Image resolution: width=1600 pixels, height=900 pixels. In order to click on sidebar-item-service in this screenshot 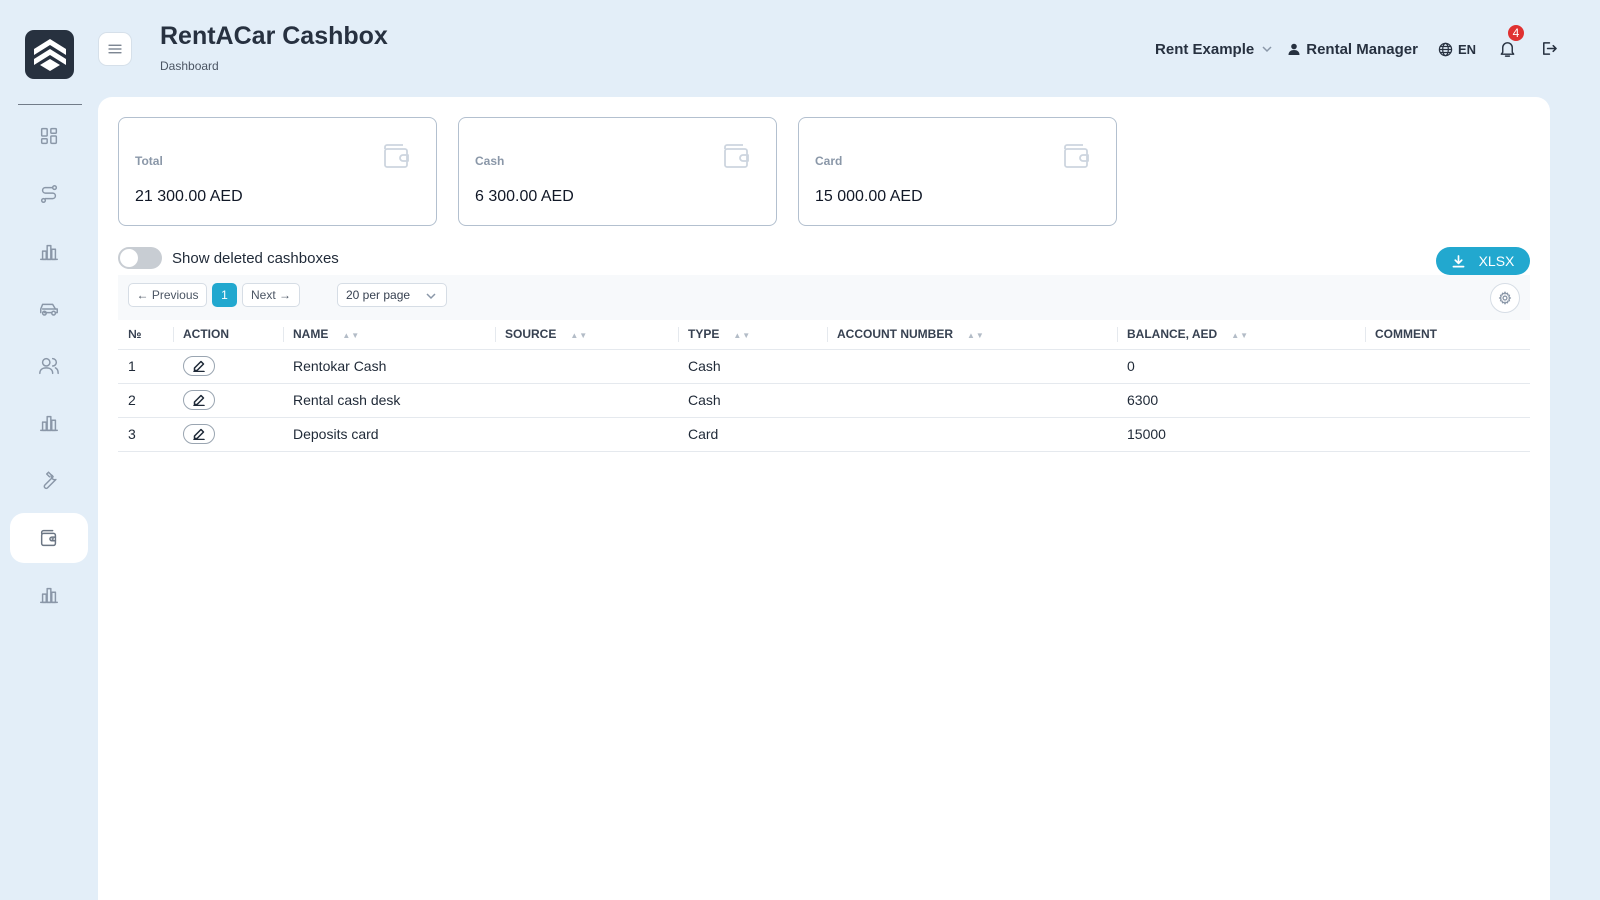, I will do `click(49, 480)`.